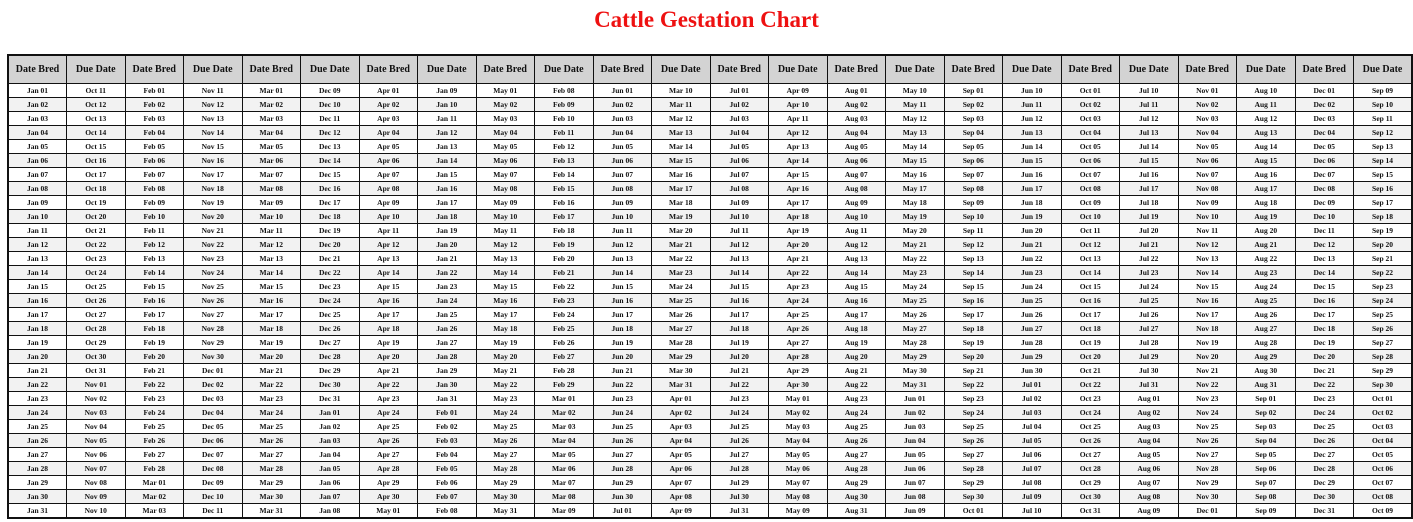  I want to click on due-date-cell: Dec 13, so click(330, 146).